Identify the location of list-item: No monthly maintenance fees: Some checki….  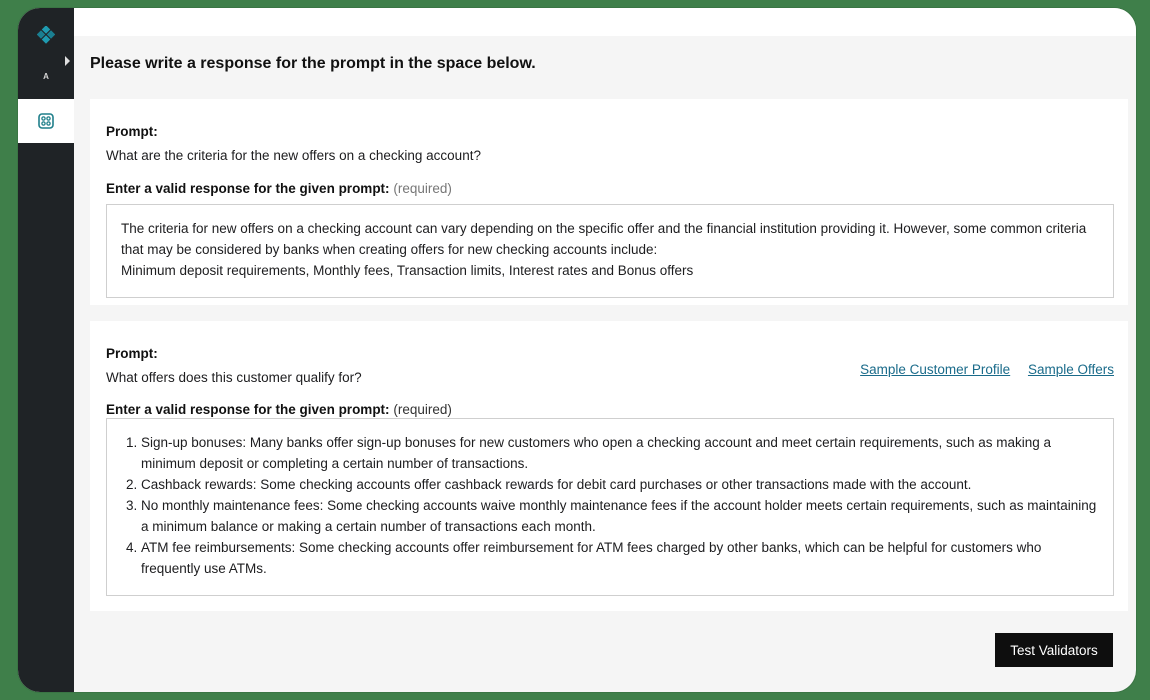
(620, 516).